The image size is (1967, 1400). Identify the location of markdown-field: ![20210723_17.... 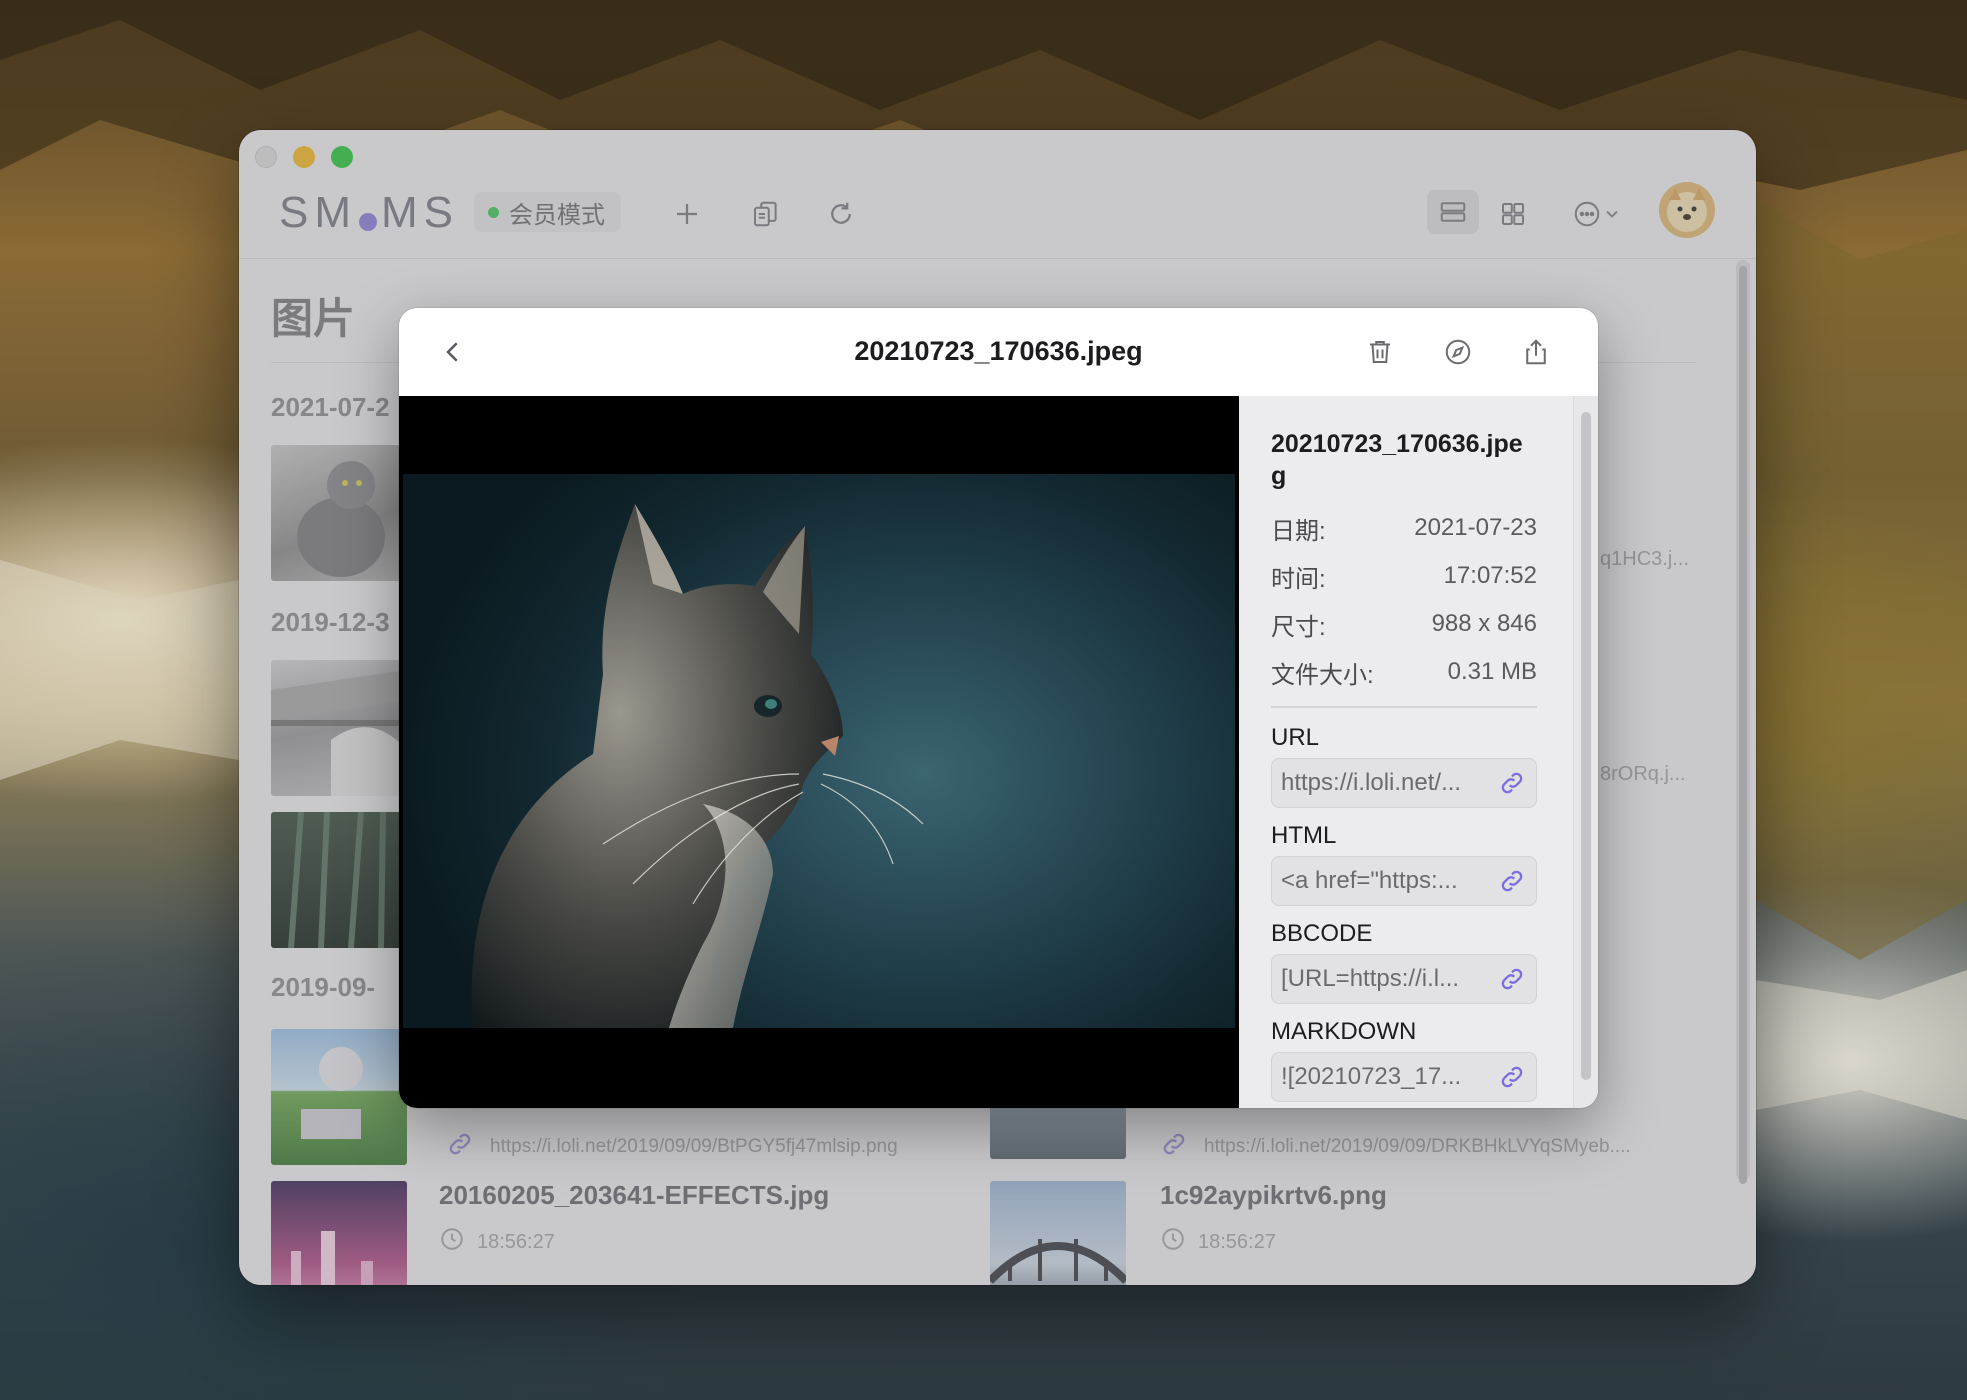
(1404, 1077).